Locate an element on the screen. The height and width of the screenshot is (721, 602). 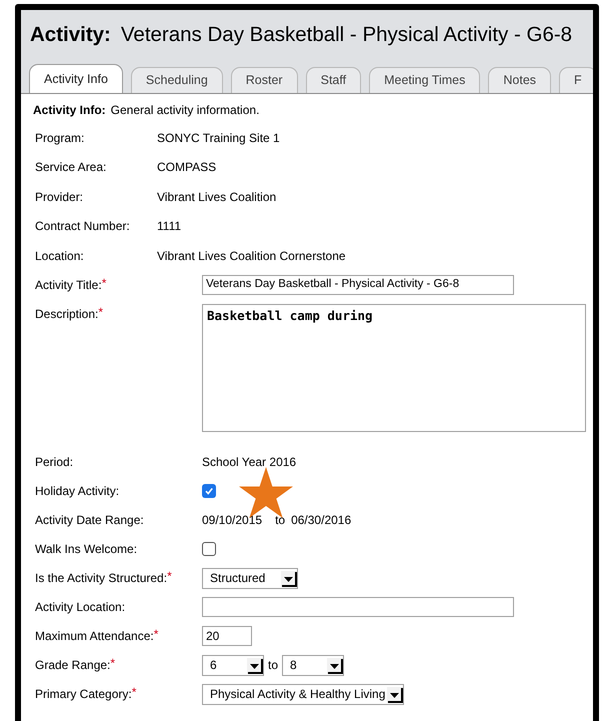
field-label: Program: is located at coordinates (59, 138).